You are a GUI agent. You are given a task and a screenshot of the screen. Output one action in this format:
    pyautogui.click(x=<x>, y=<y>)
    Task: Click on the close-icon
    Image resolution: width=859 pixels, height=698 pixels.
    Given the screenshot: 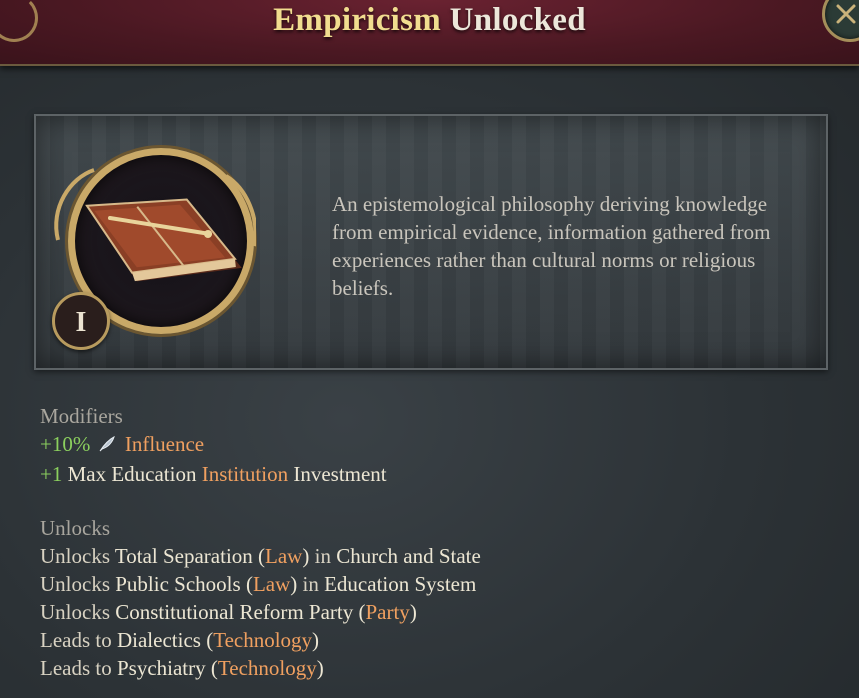 What is the action you would take?
    pyautogui.click(x=846, y=14)
    